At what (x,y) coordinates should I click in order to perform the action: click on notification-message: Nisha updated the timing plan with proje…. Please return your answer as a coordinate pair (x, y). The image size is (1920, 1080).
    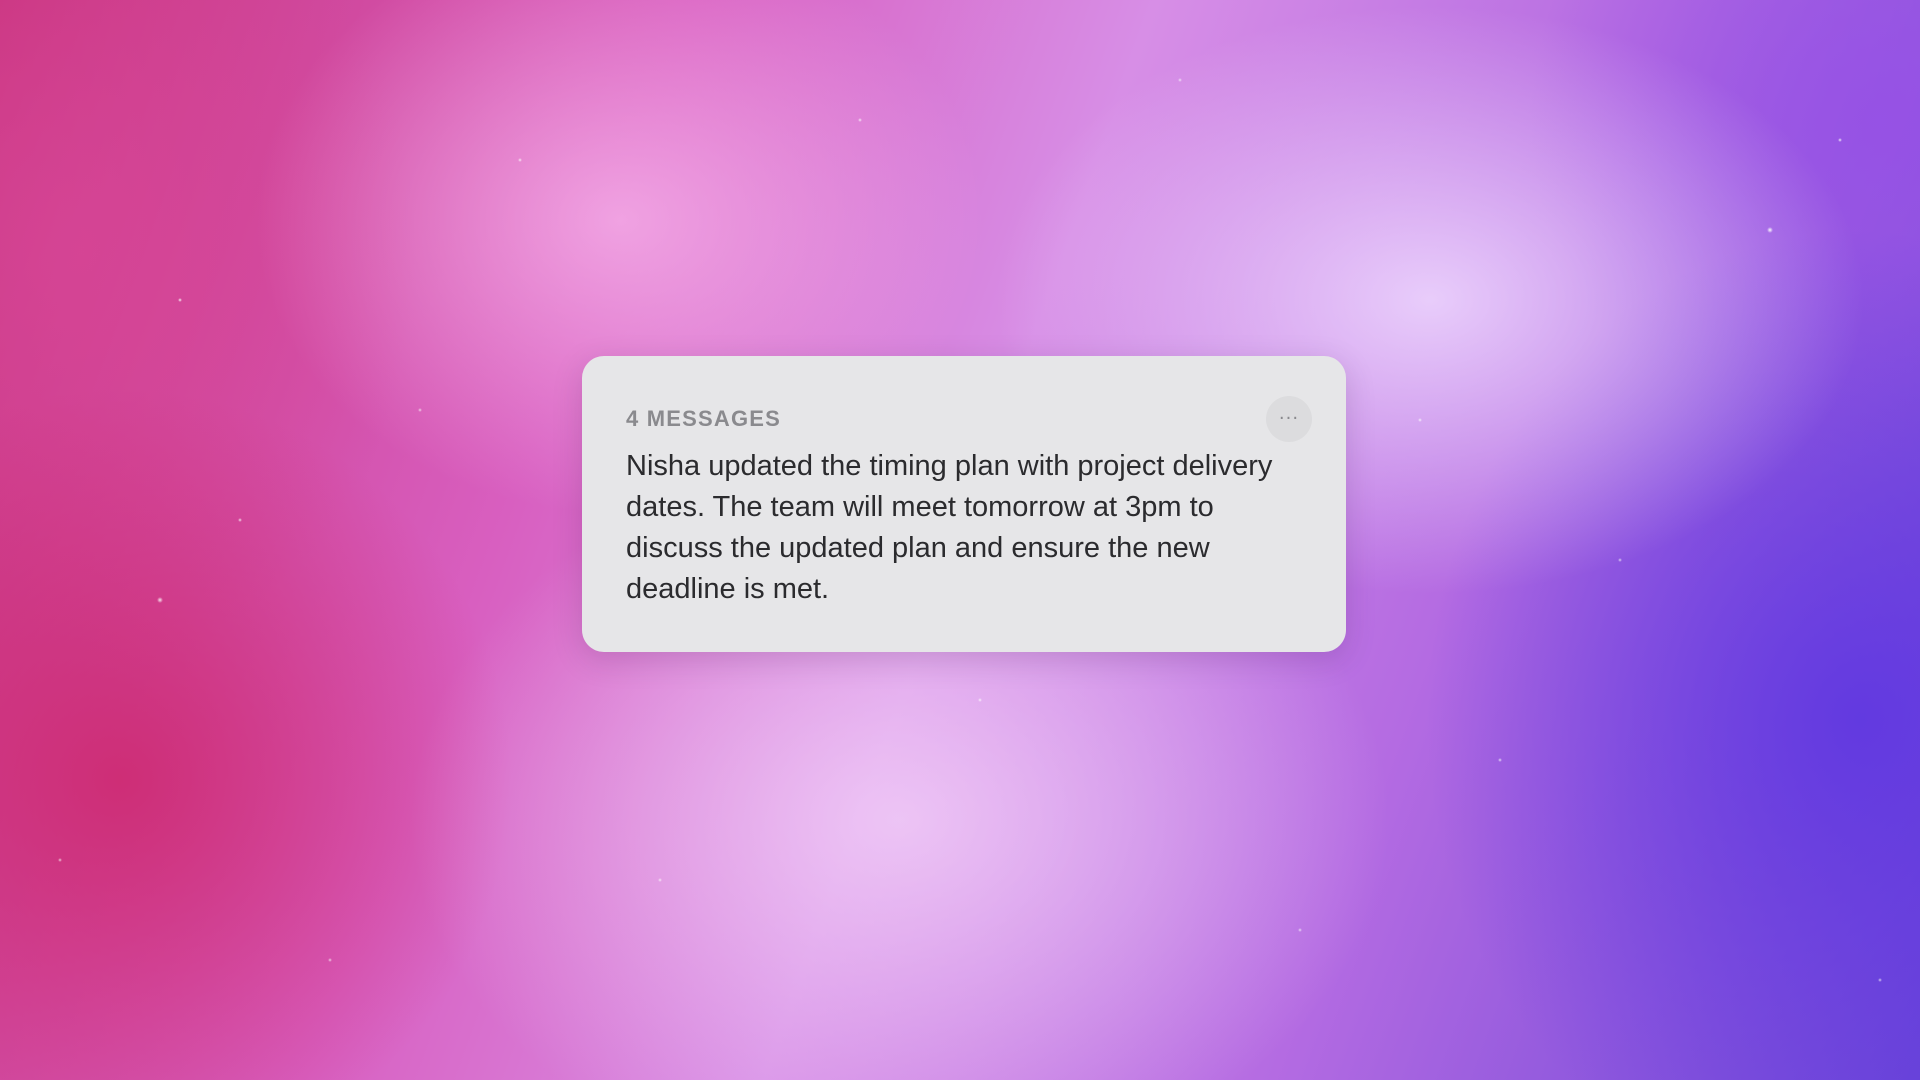
    Looking at the image, I should click on (949, 527).